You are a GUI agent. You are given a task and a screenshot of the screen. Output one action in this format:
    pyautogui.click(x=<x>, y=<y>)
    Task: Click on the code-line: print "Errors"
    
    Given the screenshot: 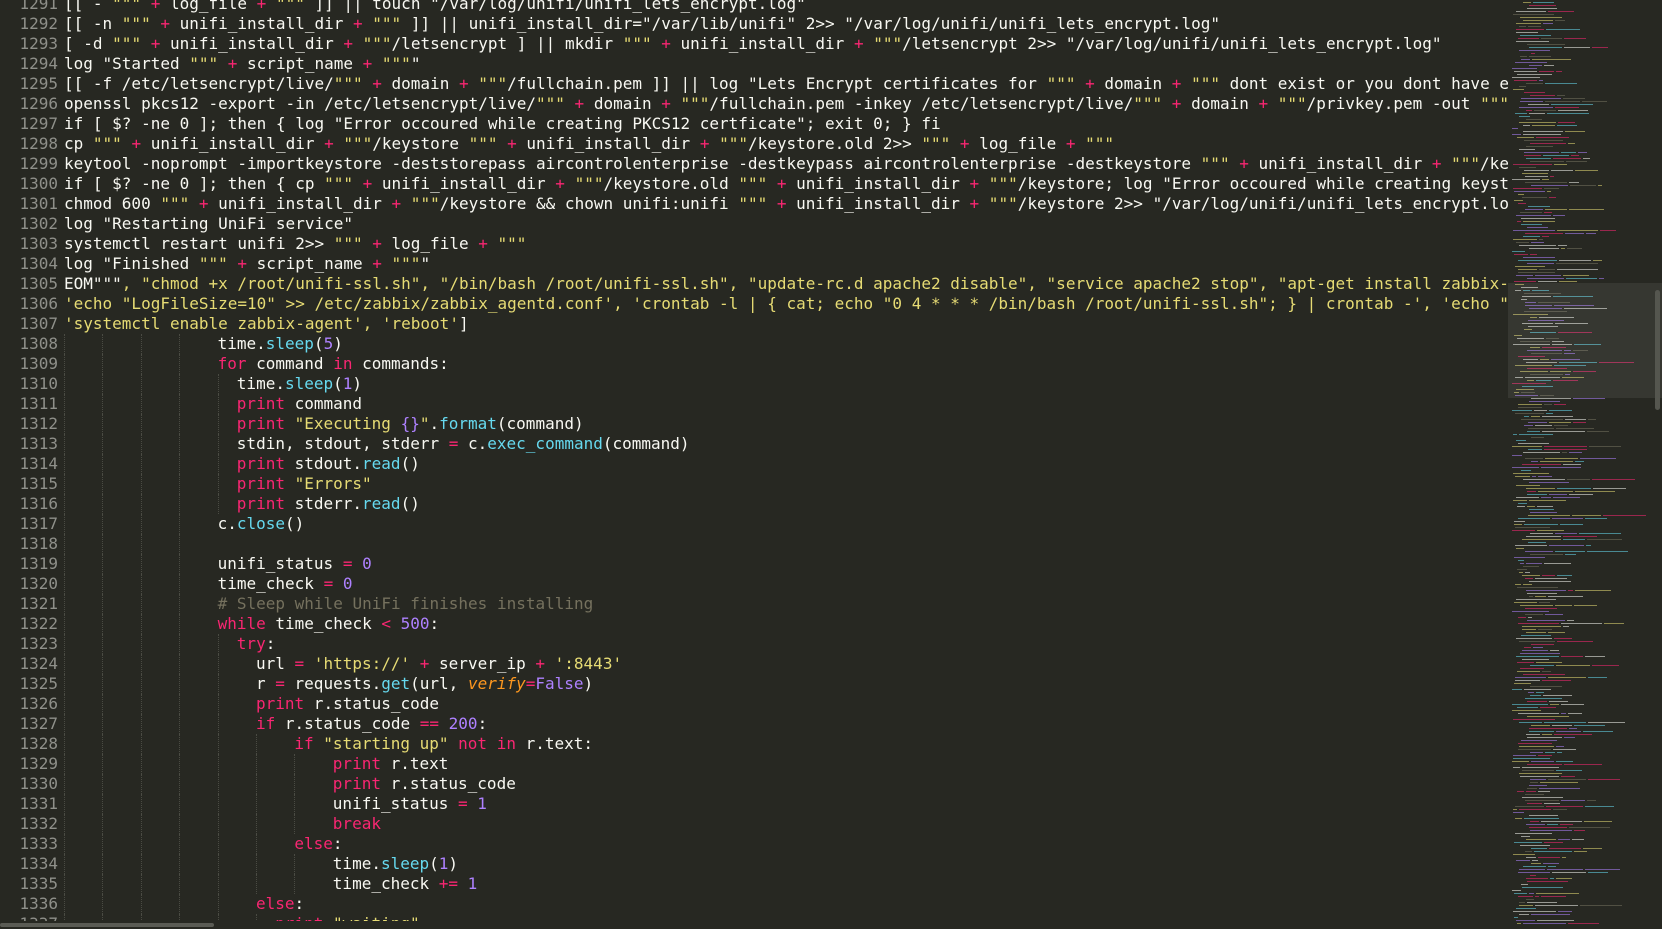 What is the action you would take?
    pyautogui.click(x=784, y=484)
    